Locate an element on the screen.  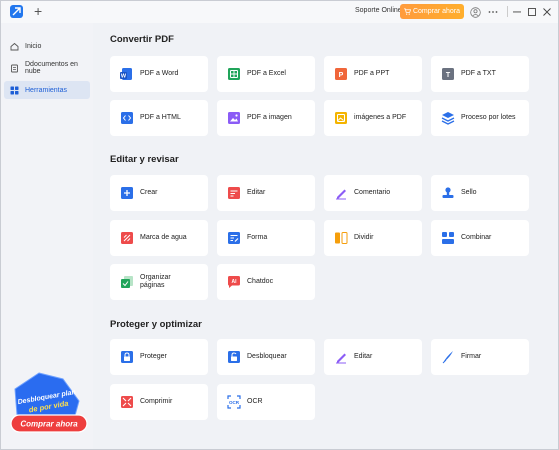
txt-icon: T is located at coordinates (448, 74).